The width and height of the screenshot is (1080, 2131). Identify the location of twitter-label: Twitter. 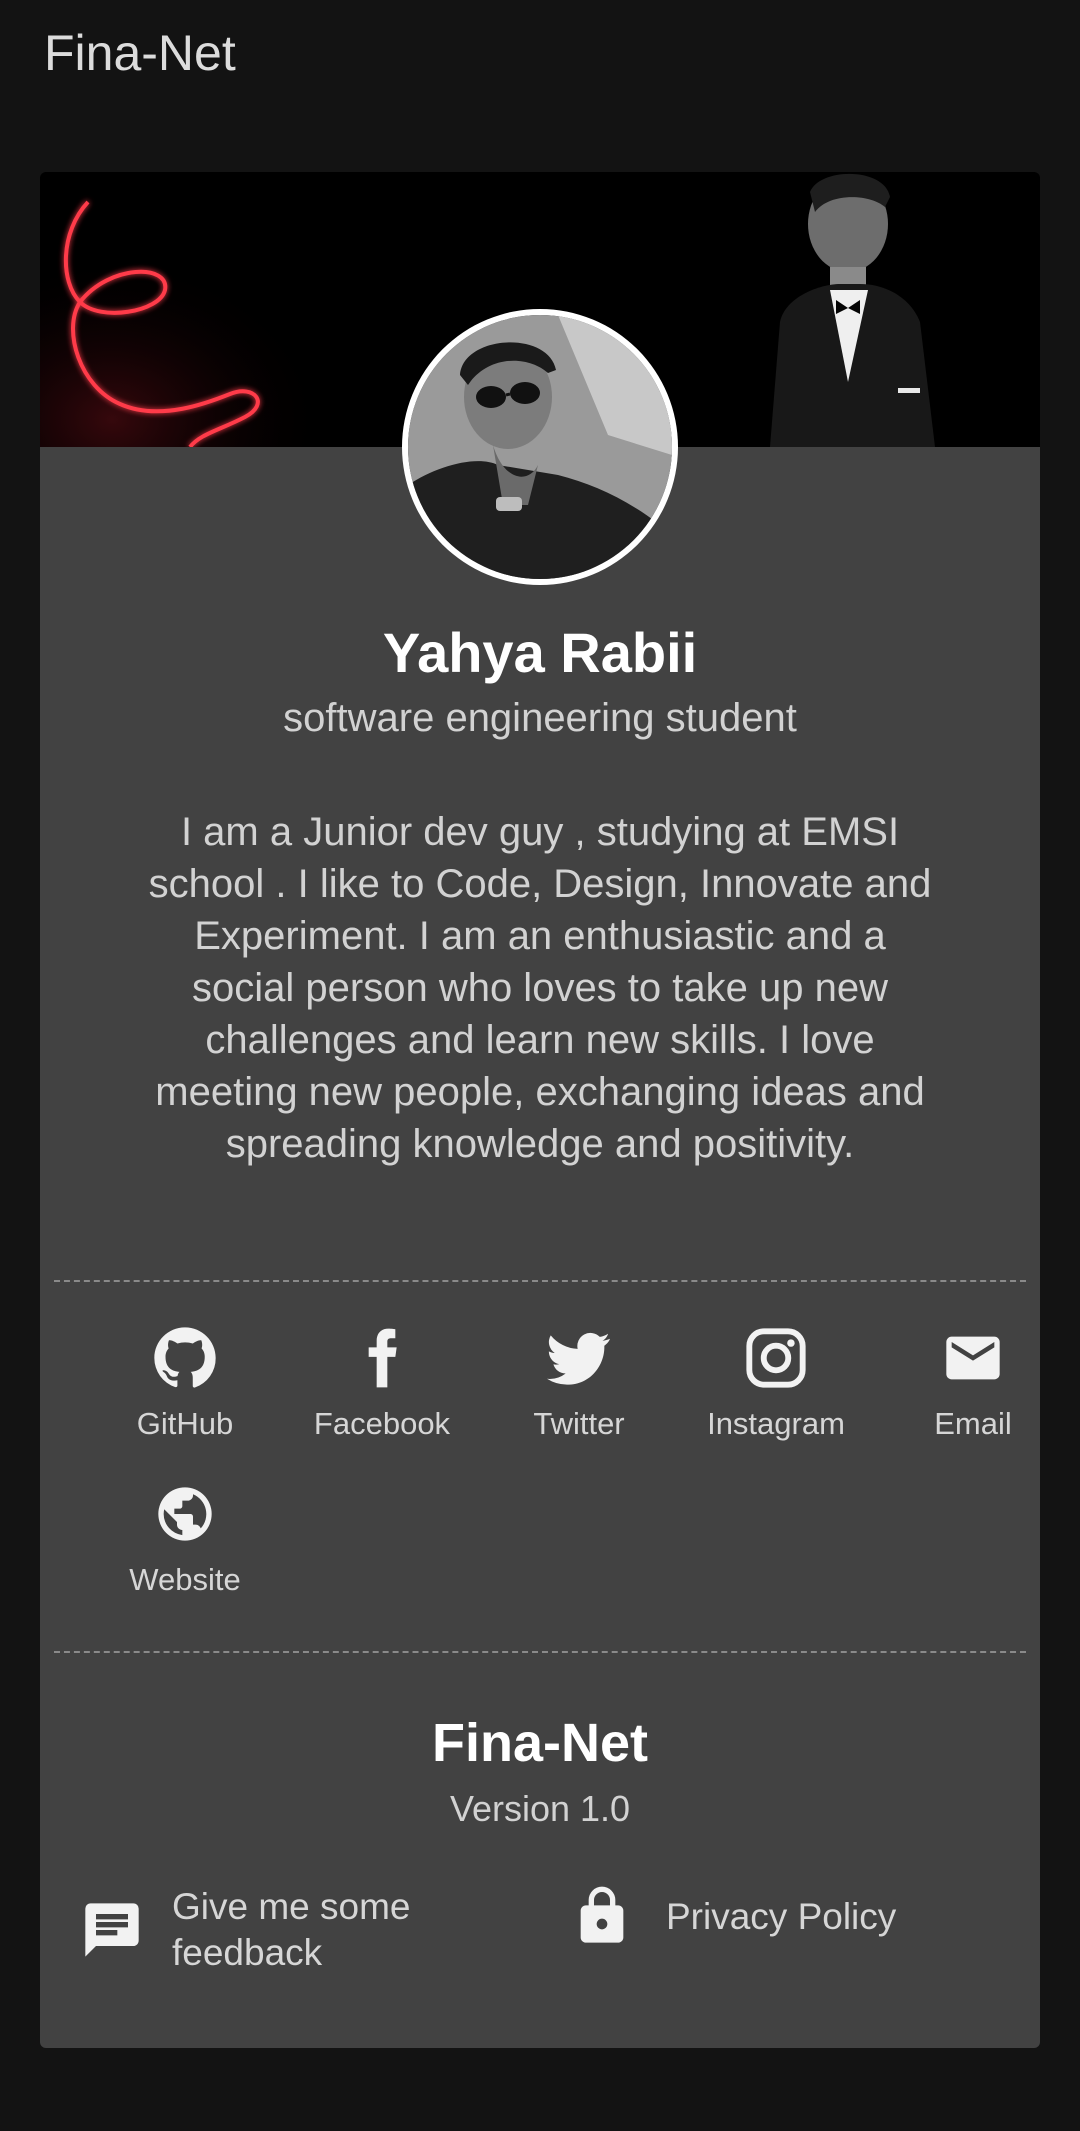
(579, 1423).